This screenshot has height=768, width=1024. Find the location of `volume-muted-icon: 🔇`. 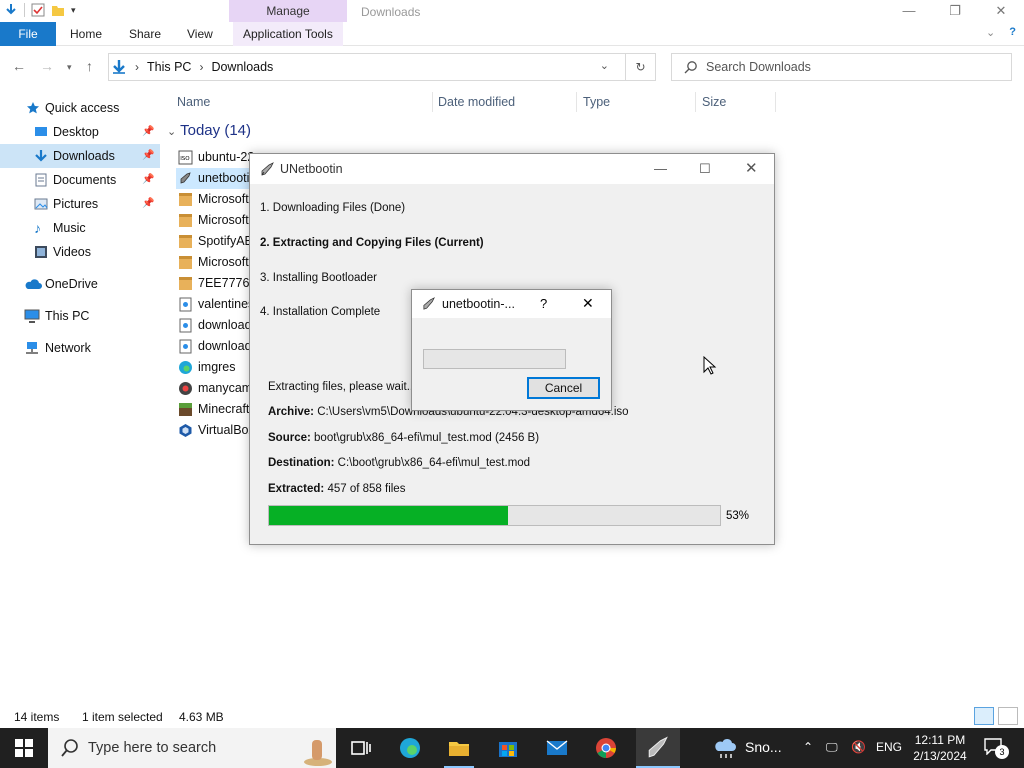

volume-muted-icon: 🔇 is located at coordinates (858, 747).